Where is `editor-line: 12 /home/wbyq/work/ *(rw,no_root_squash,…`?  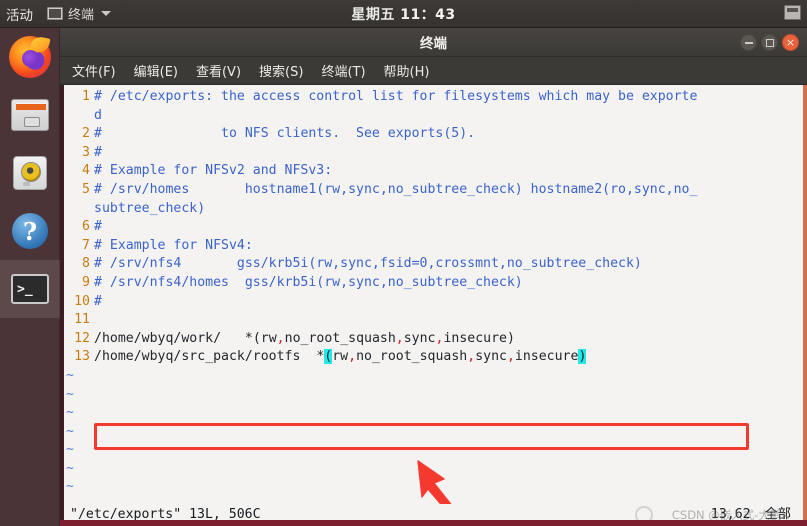 editor-line: 12 /home/wbyq/work/ *(rw,no_root_squash,… is located at coordinates (433, 339).